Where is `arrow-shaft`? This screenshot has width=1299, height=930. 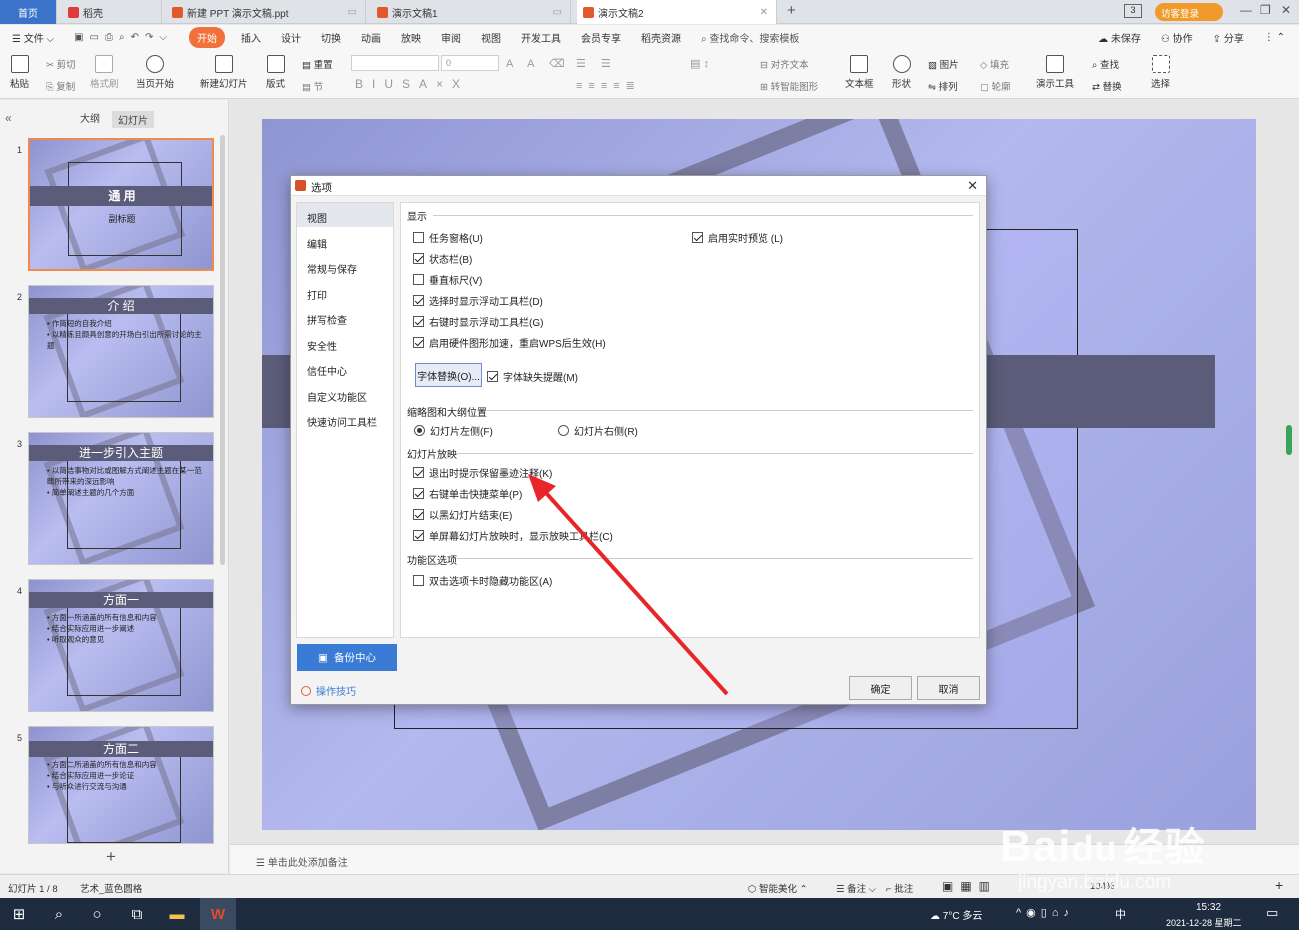
arrow-shaft is located at coordinates (632, 589).